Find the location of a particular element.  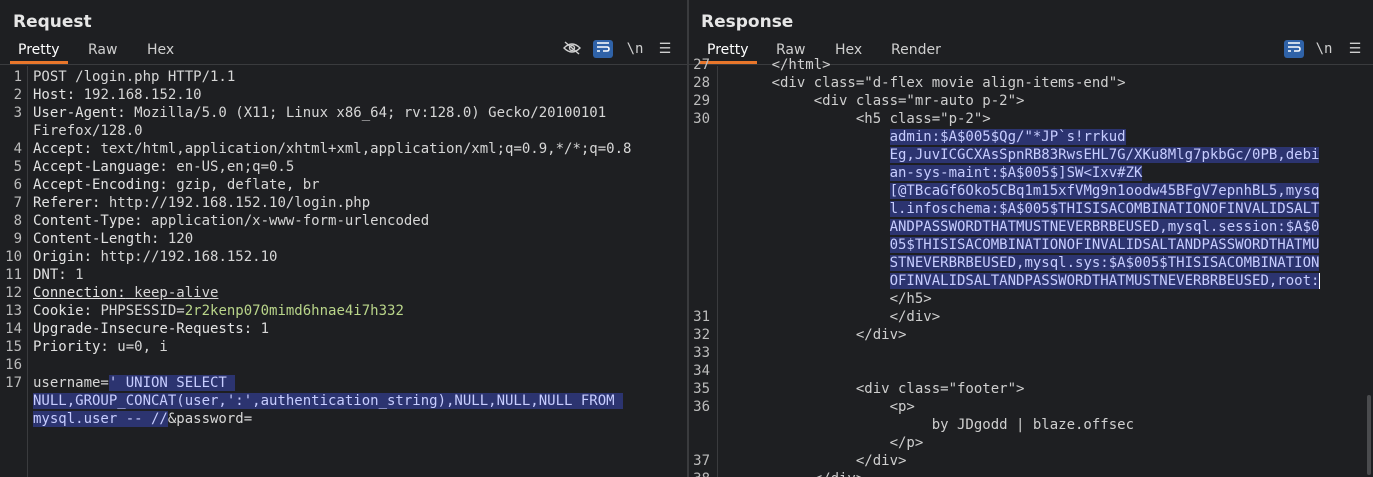

cookie-value: 2r2kenp070mimd6hnae4i7h332 is located at coordinates (294, 311).